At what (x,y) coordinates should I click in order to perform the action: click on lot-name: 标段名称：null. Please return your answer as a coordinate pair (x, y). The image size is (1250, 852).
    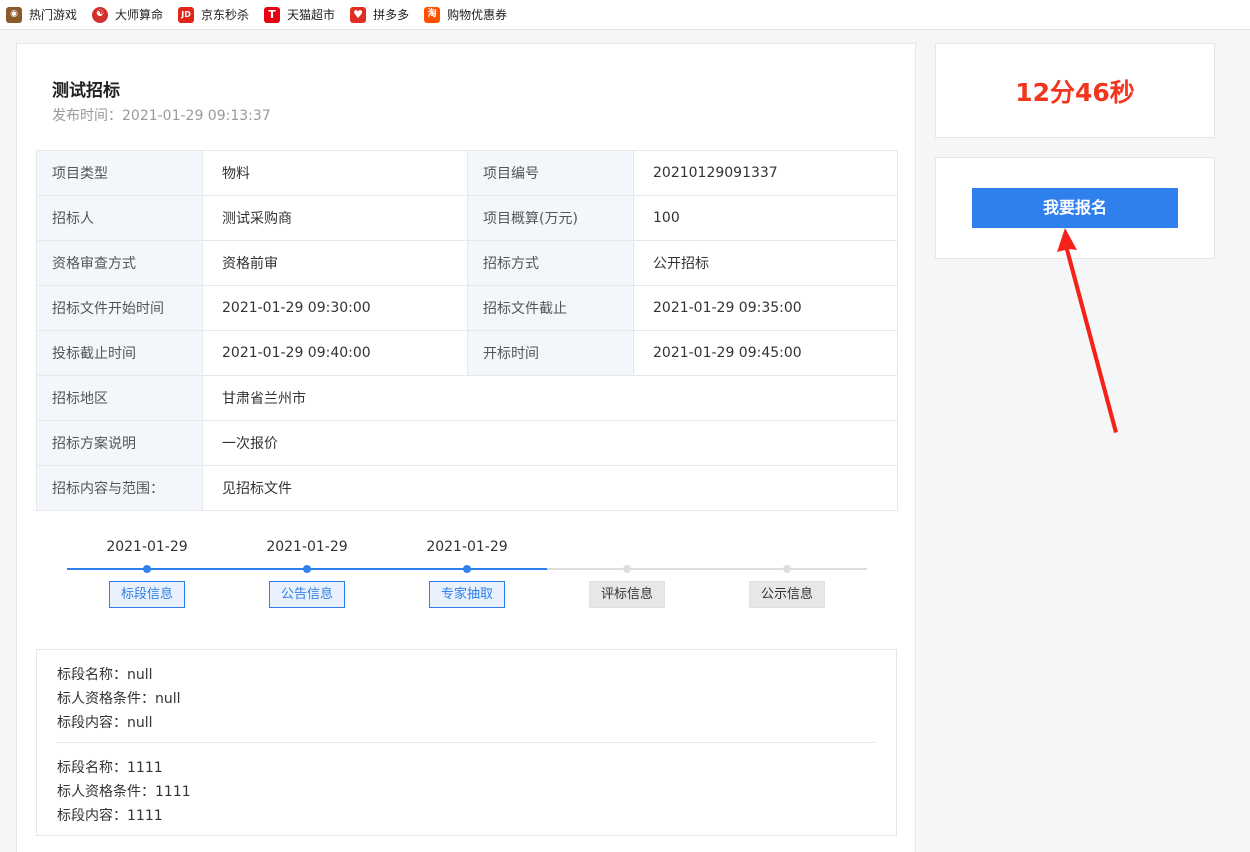
    Looking at the image, I should click on (105, 675).